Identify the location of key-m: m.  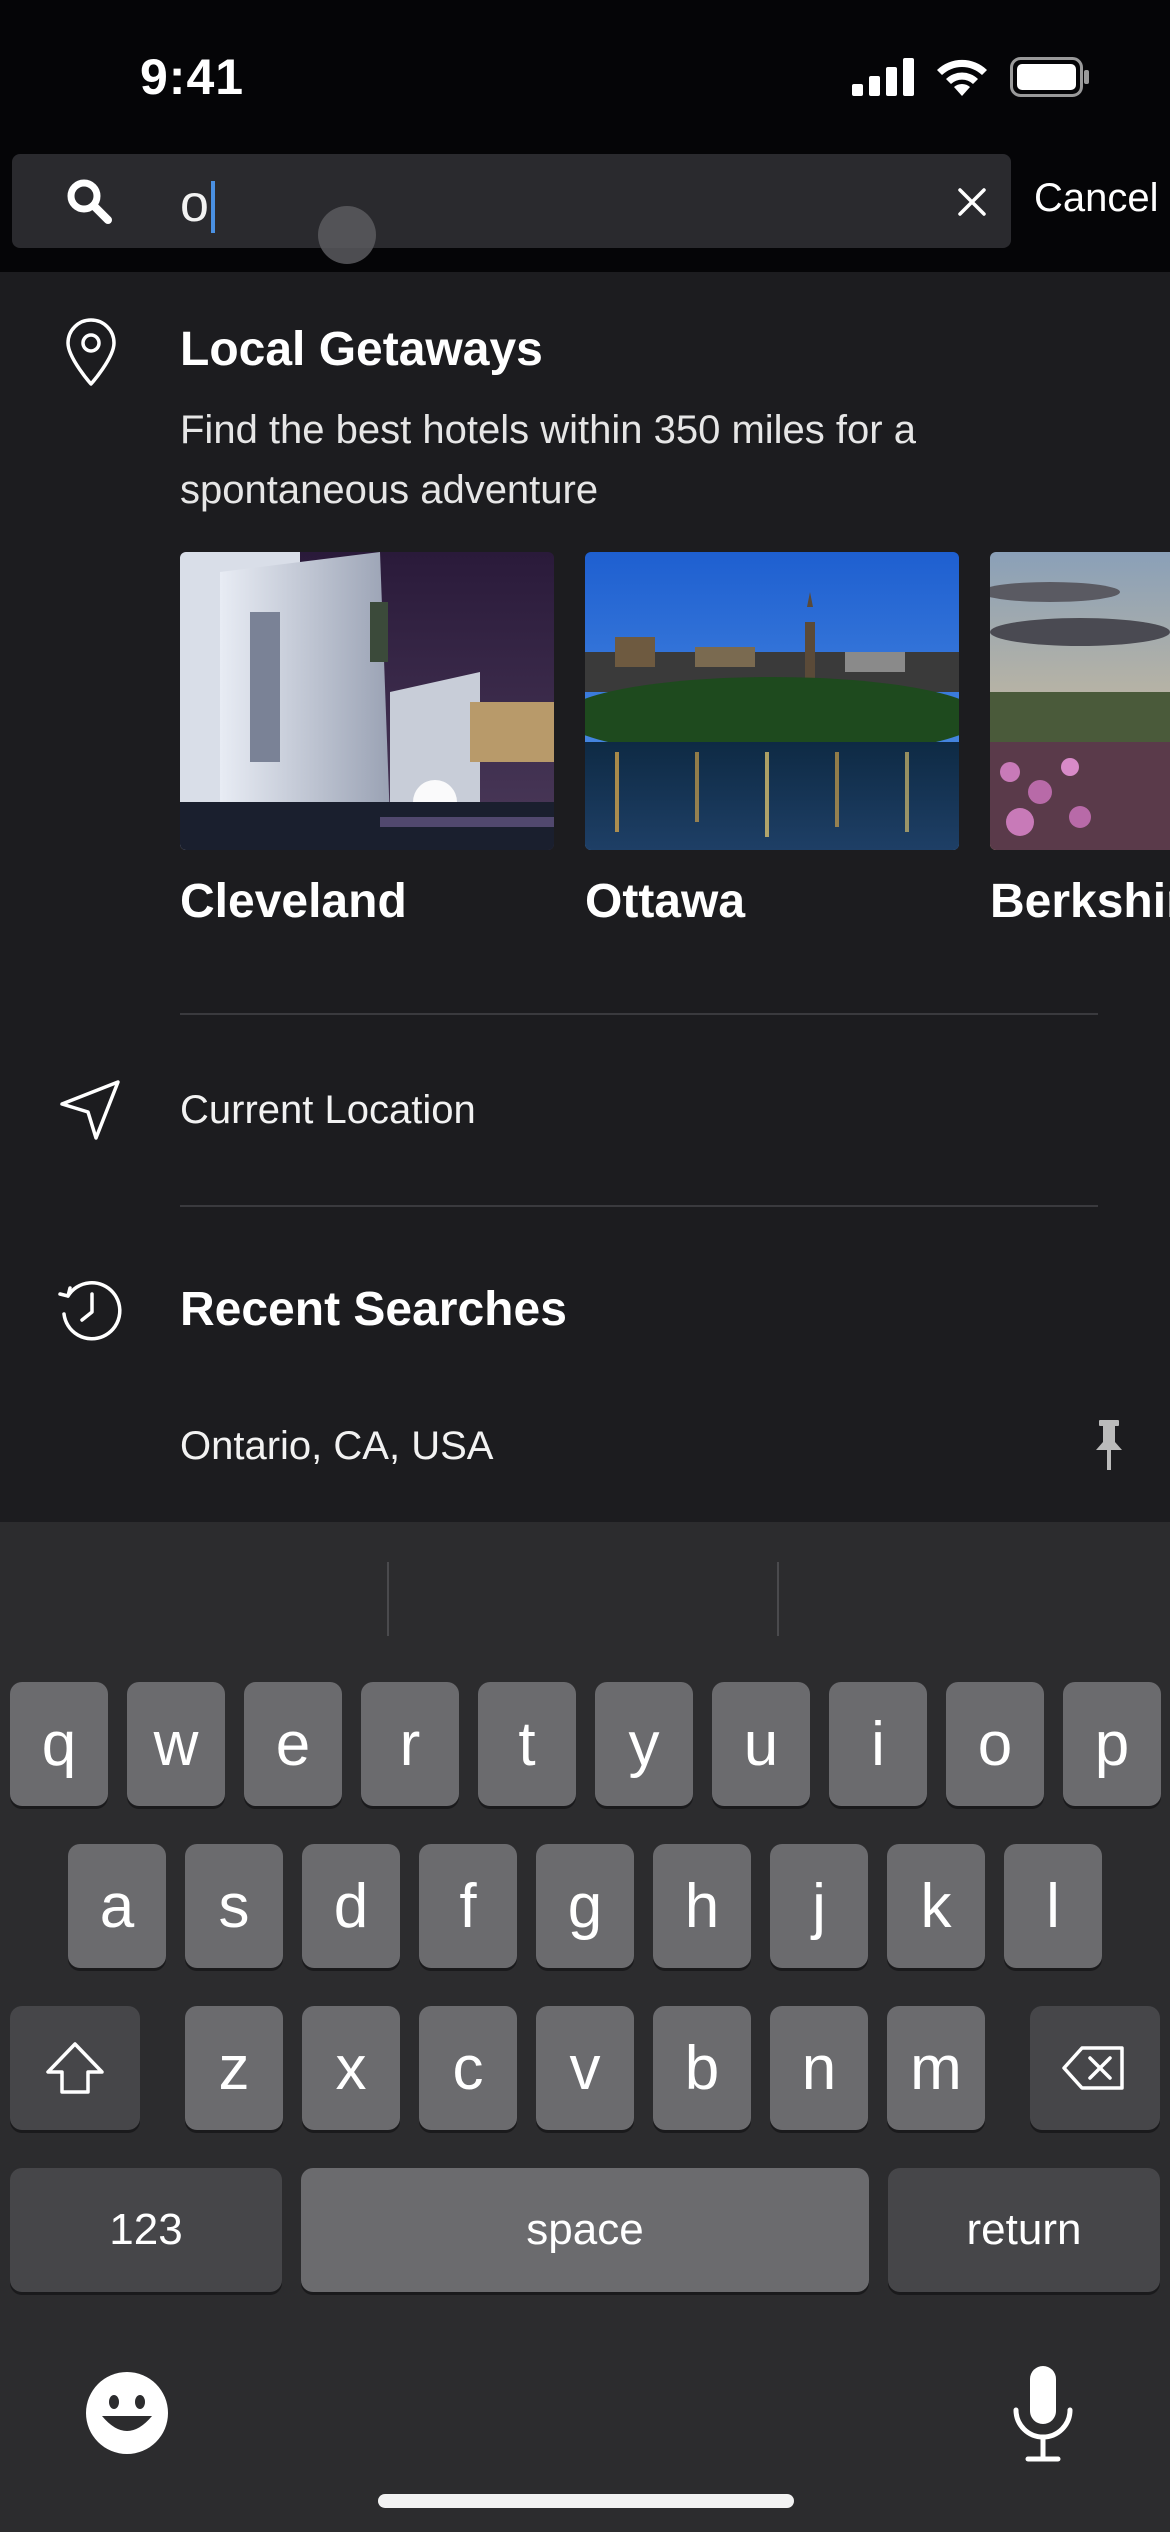
(936, 2068).